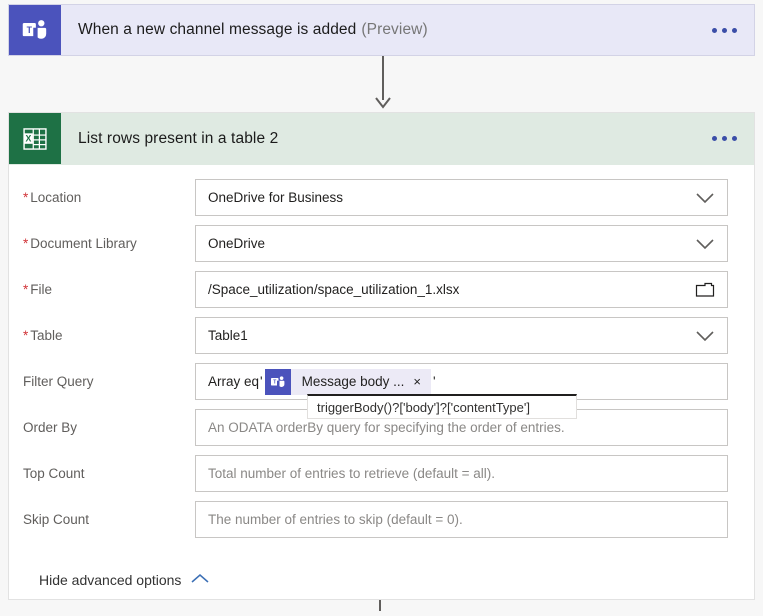 The image size is (763, 616). Describe the element at coordinates (54, 473) in the screenshot. I see `label-top-count: Top Count` at that location.